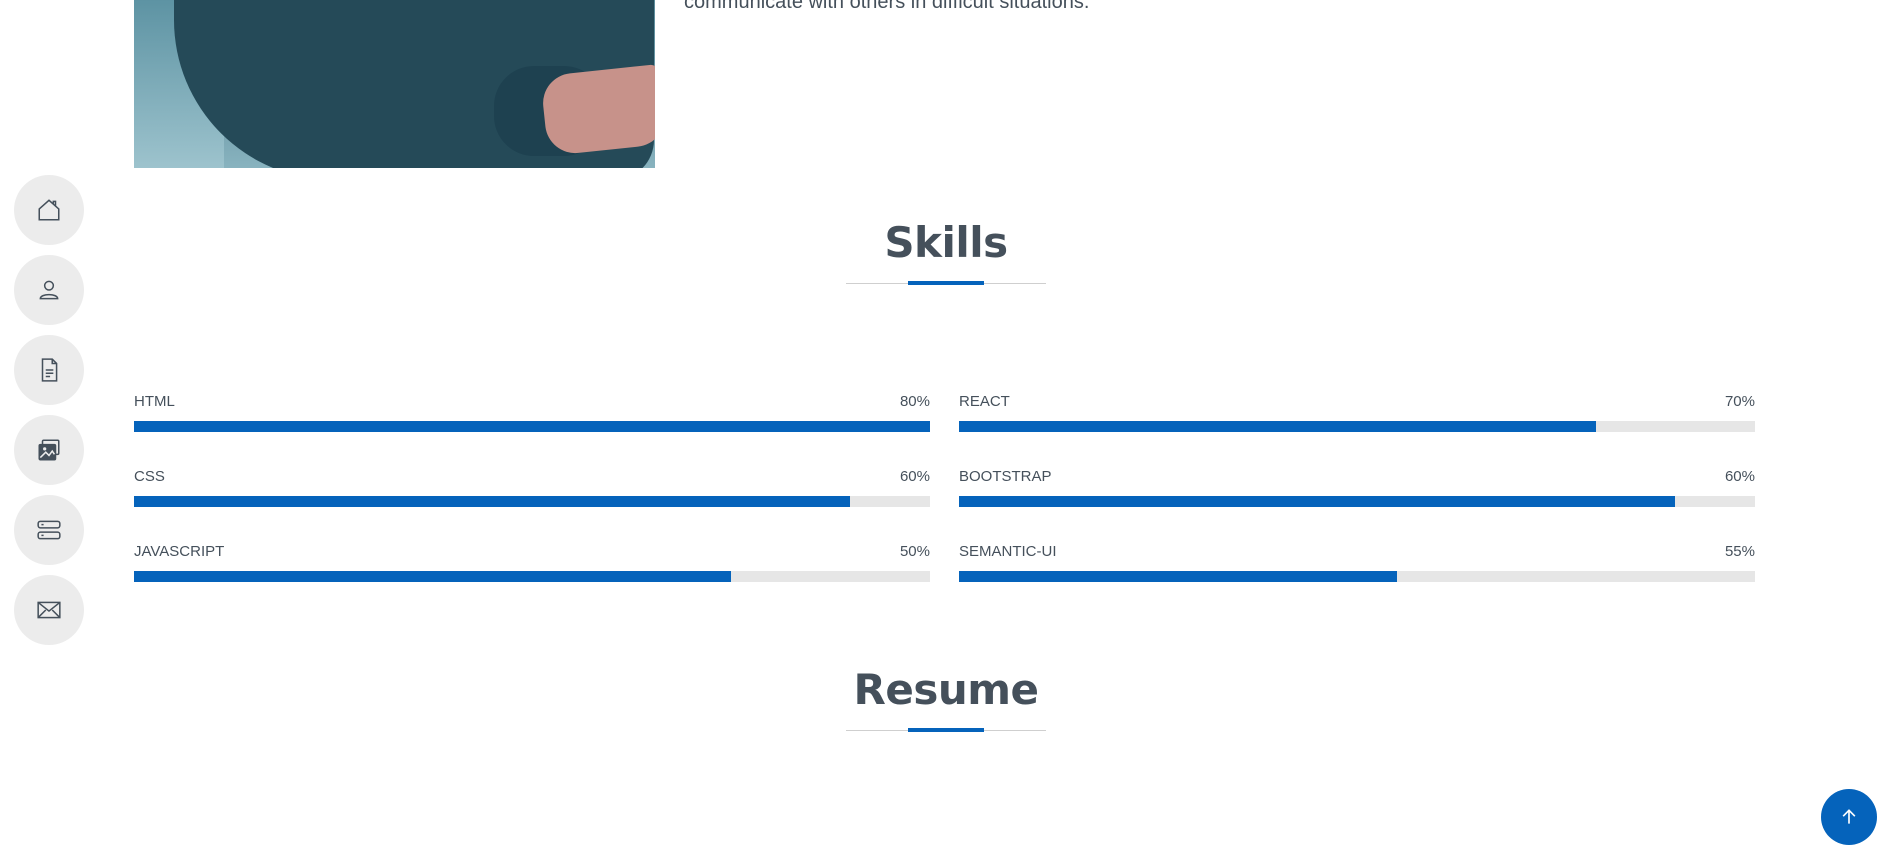 The height and width of the screenshot is (856, 1892). I want to click on skill-item: JAVASCRIPT 50%, so click(532, 562).